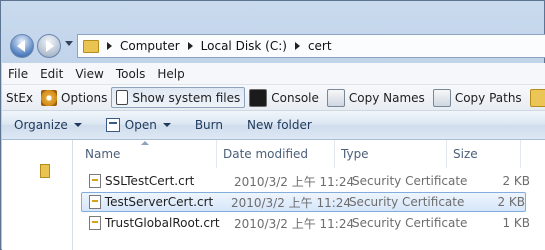  I want to click on options-button: Options, so click(74, 97).